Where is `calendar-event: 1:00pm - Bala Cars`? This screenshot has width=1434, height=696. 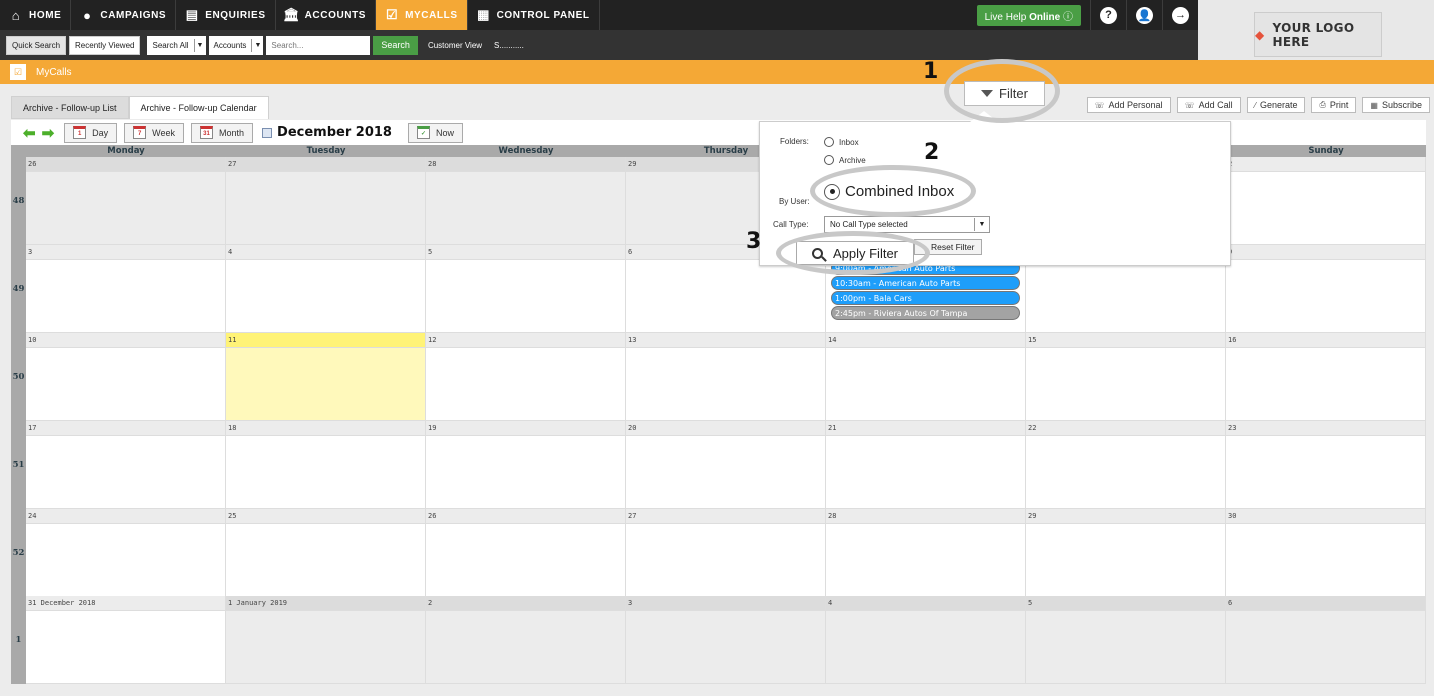
calendar-event: 1:00pm - Bala Cars is located at coordinates (925, 298).